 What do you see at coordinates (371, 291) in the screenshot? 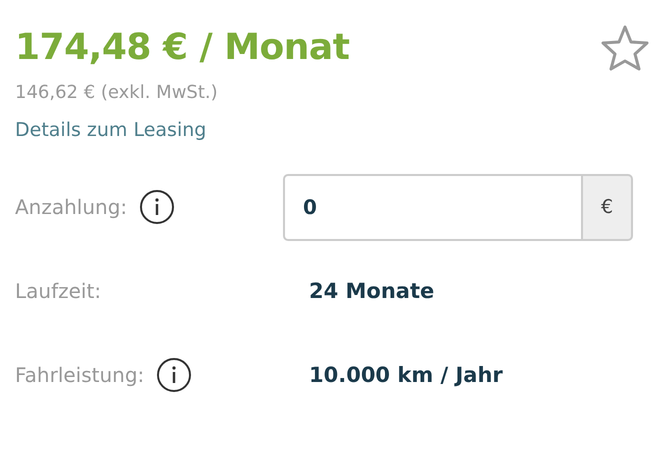
I see `field-value: 24 Monate` at bounding box center [371, 291].